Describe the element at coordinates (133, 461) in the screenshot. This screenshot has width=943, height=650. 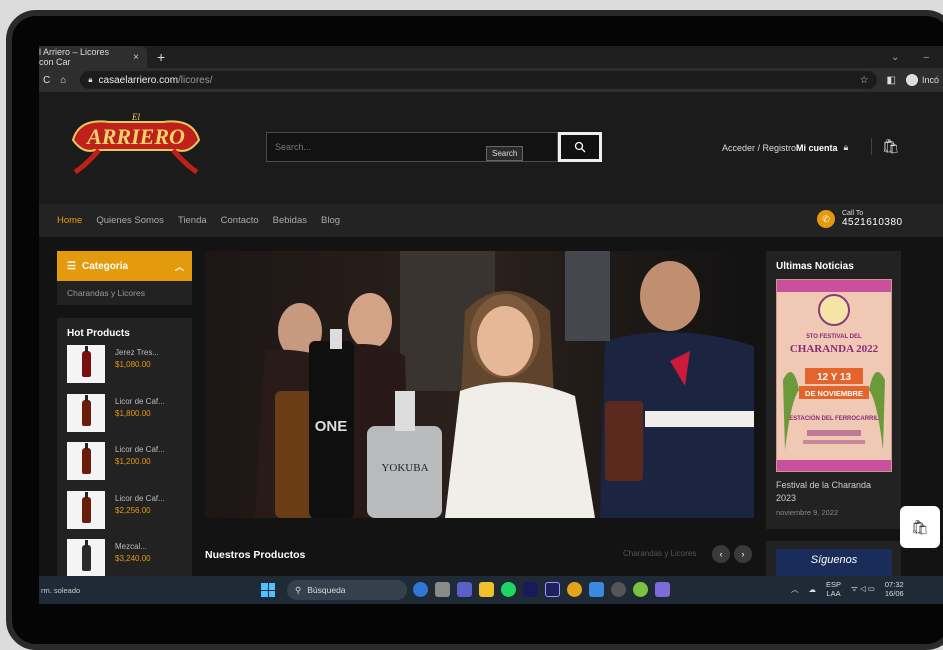
I see `product-price: $1,200.00` at that location.